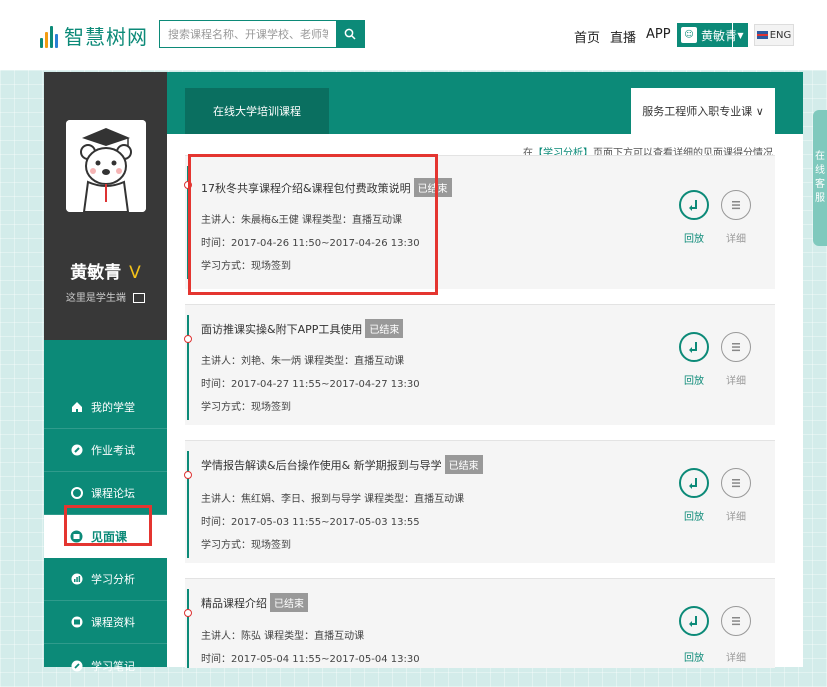 Image resolution: width=827 pixels, height=687 pixels. What do you see at coordinates (76, 407) in the screenshot?
I see `home-icon` at bounding box center [76, 407].